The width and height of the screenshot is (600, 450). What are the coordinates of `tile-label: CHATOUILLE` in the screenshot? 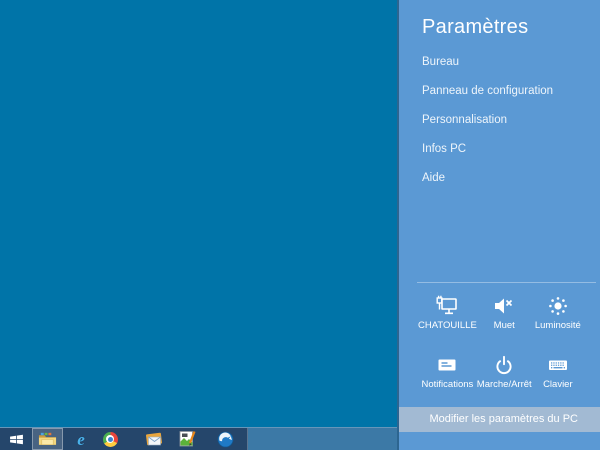 It's located at (447, 325).